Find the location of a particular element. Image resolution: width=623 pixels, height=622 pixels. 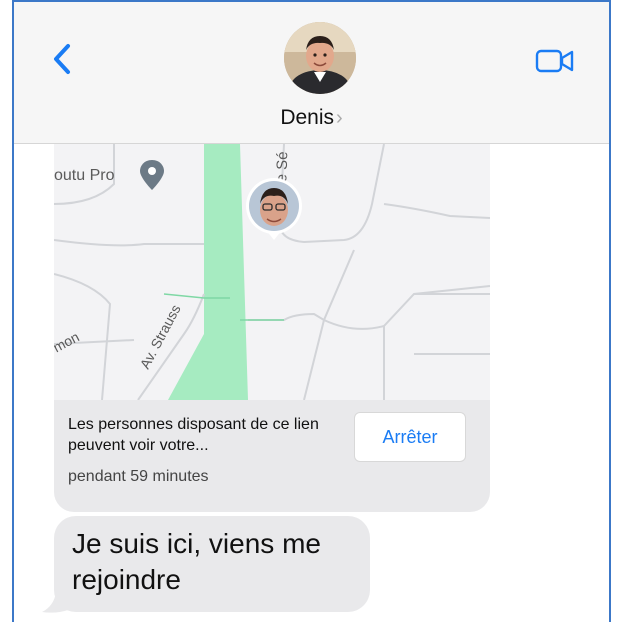

bubble-tail is located at coordinates (55, 602).